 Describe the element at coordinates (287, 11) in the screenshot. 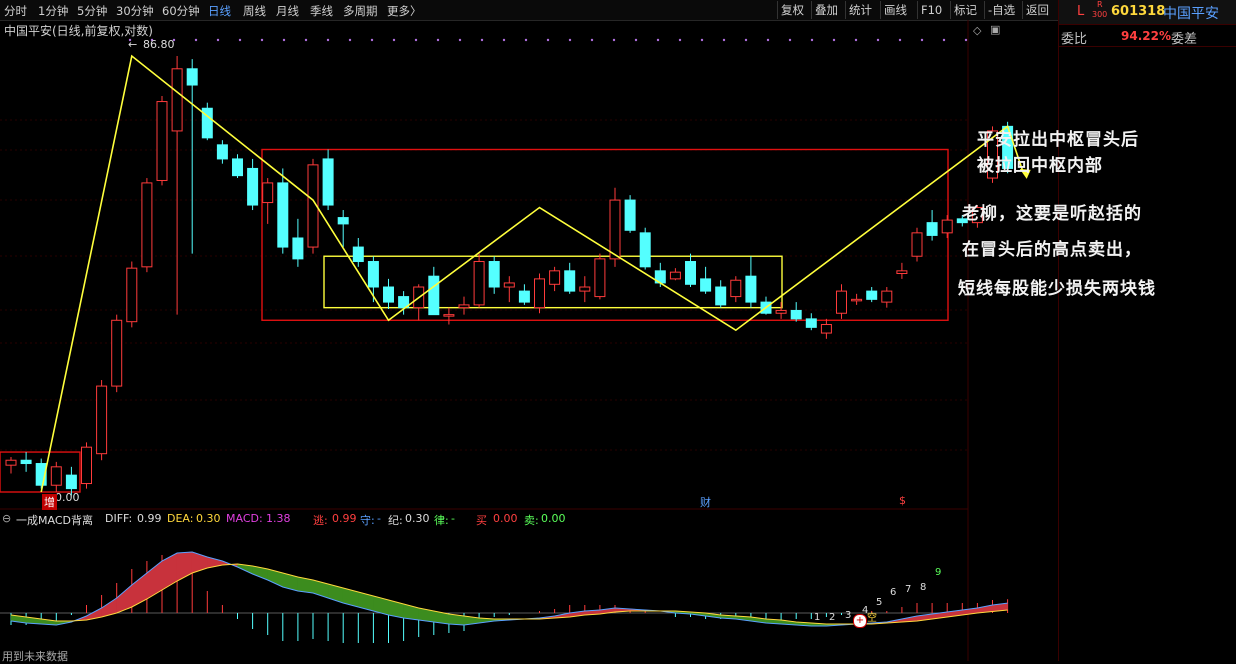

I see `tf-monthly: 月线` at that location.